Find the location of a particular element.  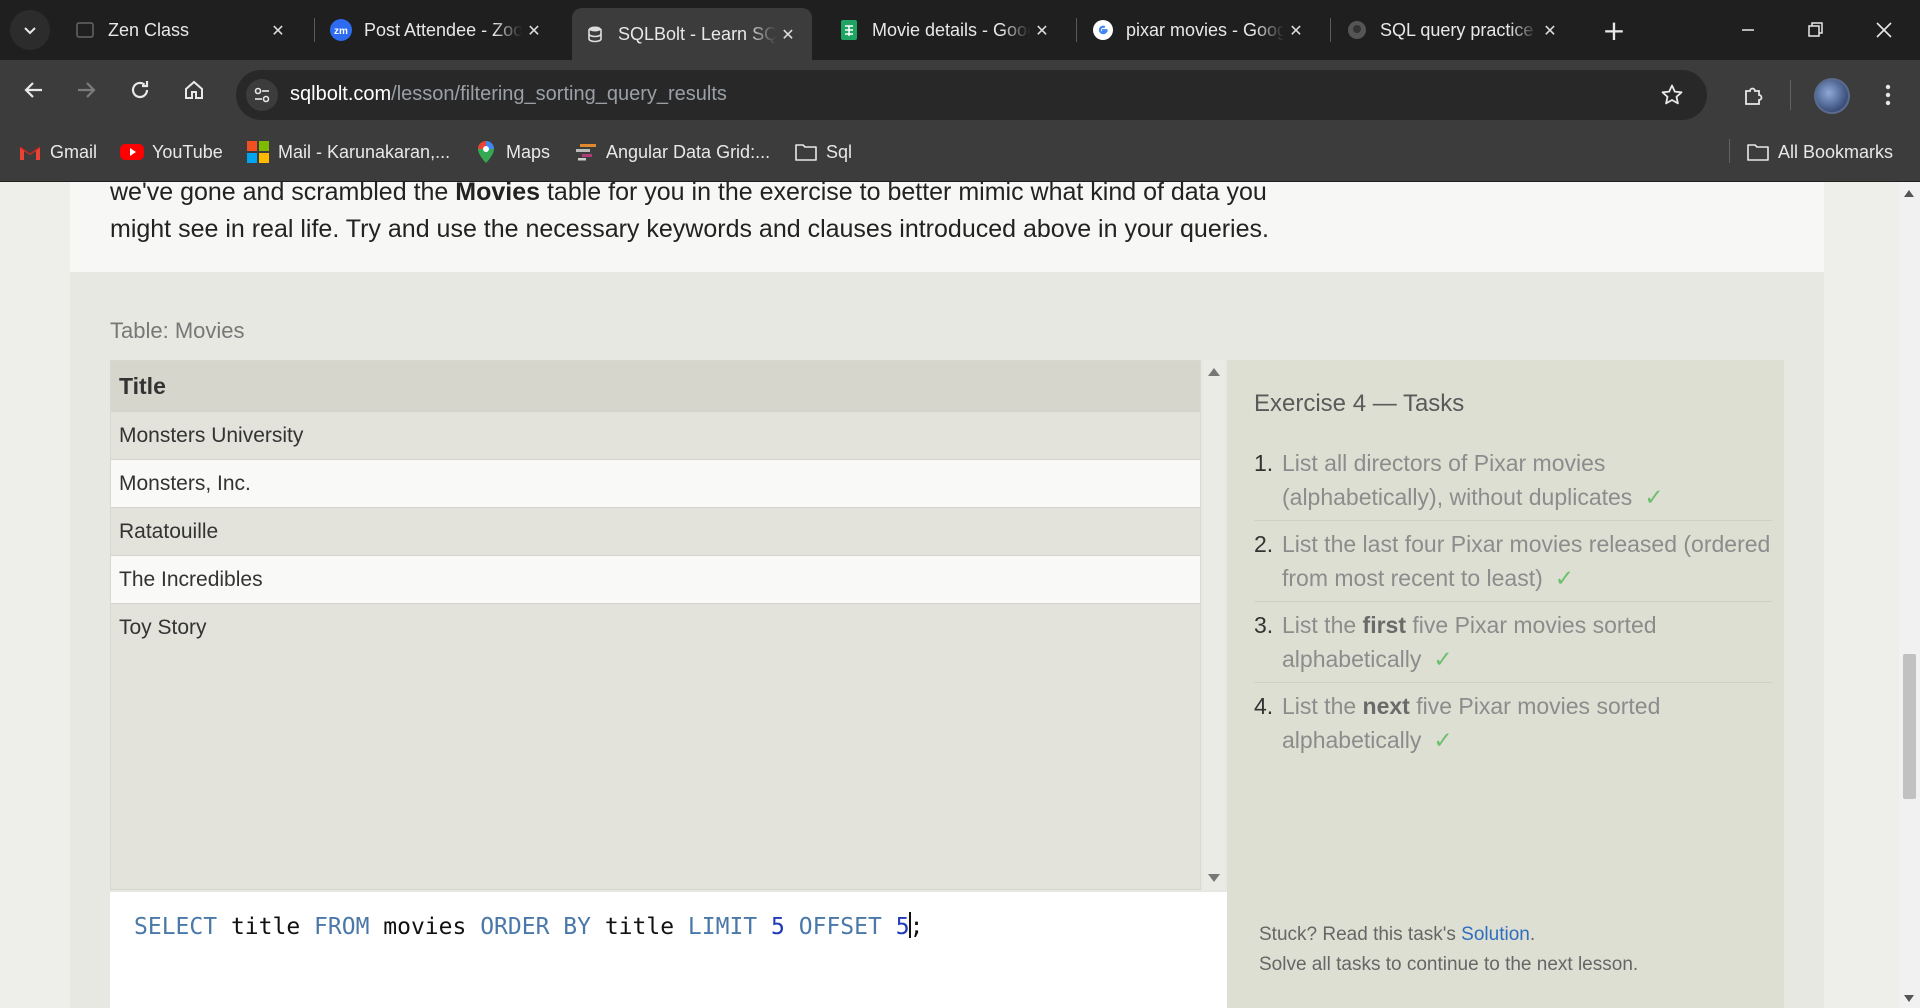

stuck-text: . is located at coordinates (1532, 934).